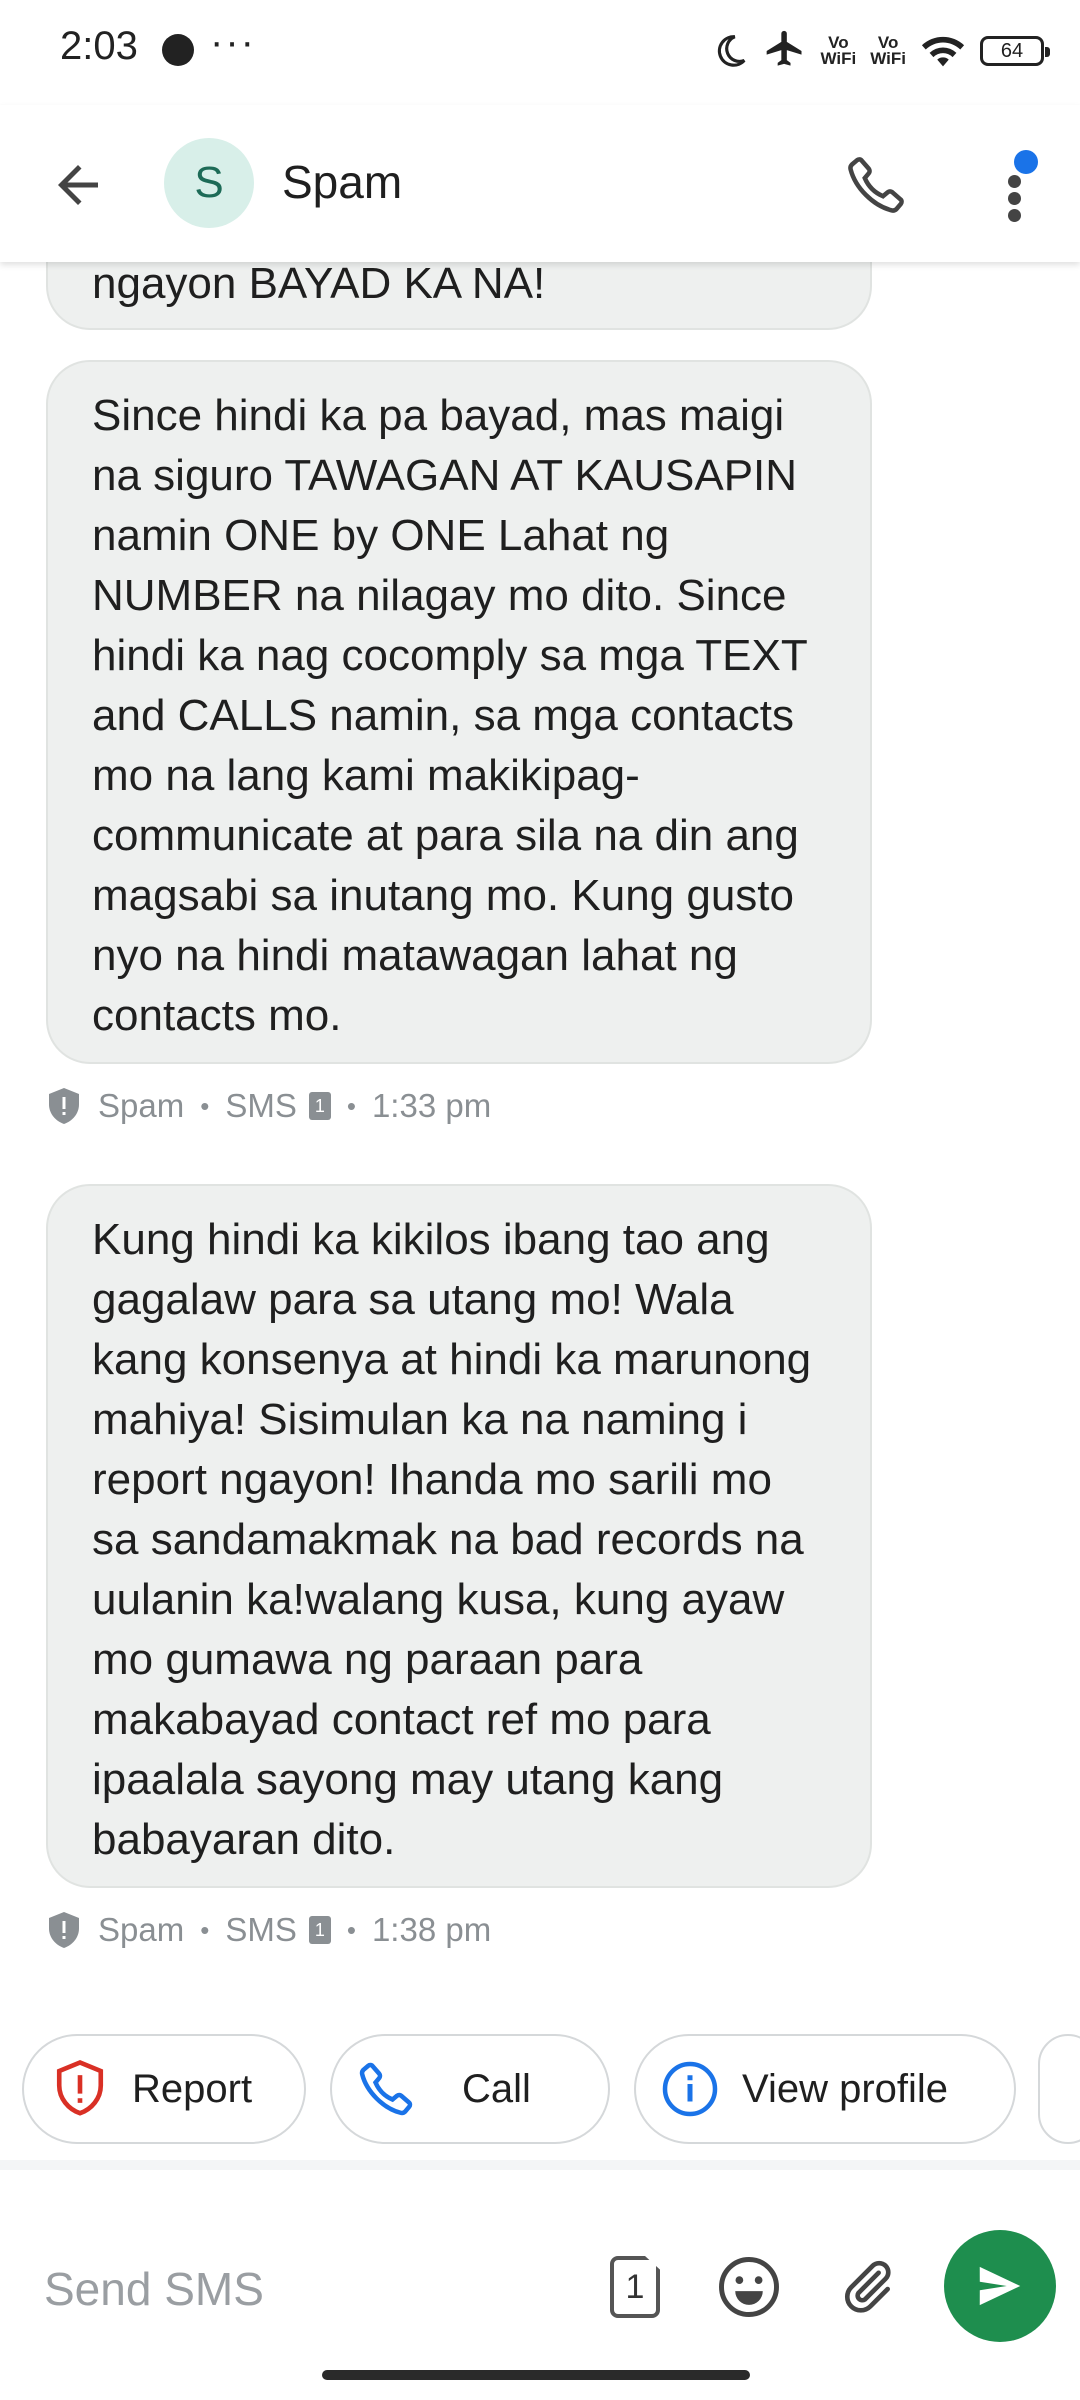 The image size is (1080, 2400). Describe the element at coordinates (1059, 2089) in the screenshot. I see `more-chip` at that location.